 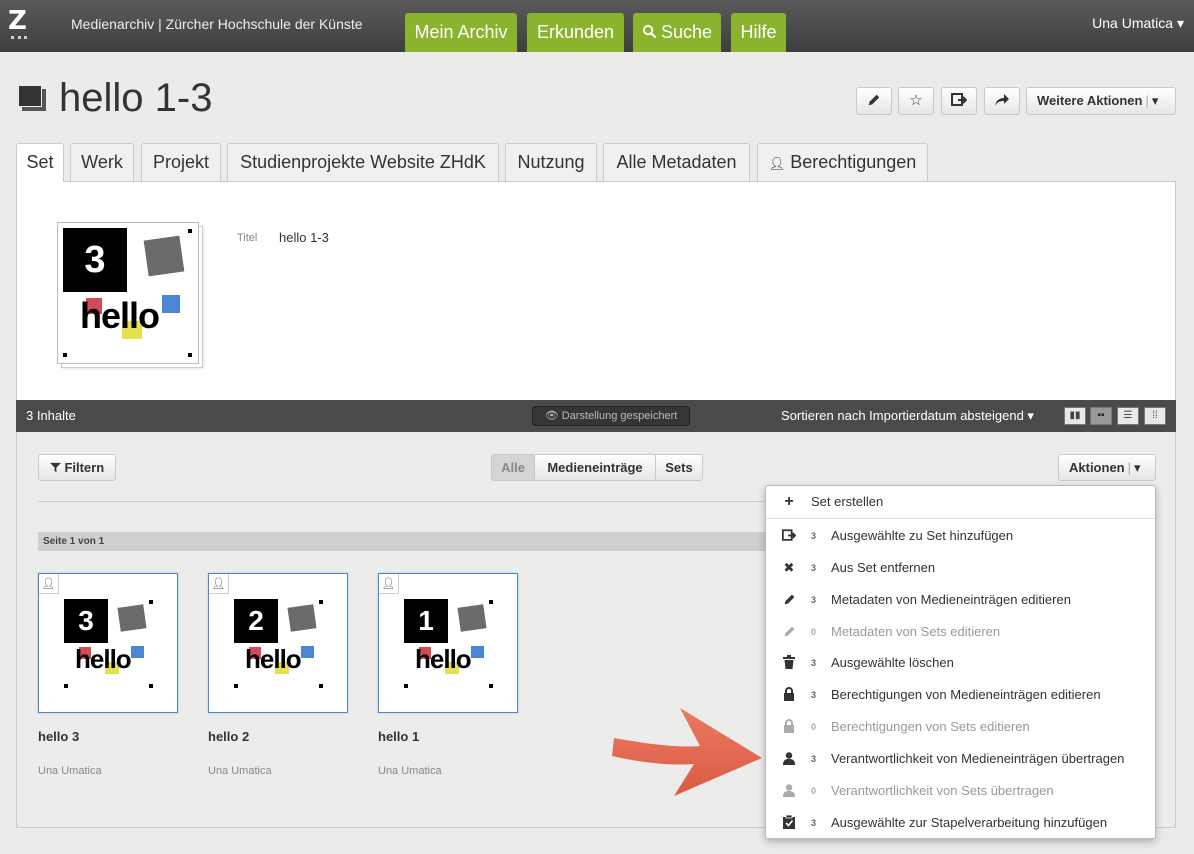 I want to click on menu-item-delete-selected: 3 Ausgewählte löschen, so click(x=960, y=663).